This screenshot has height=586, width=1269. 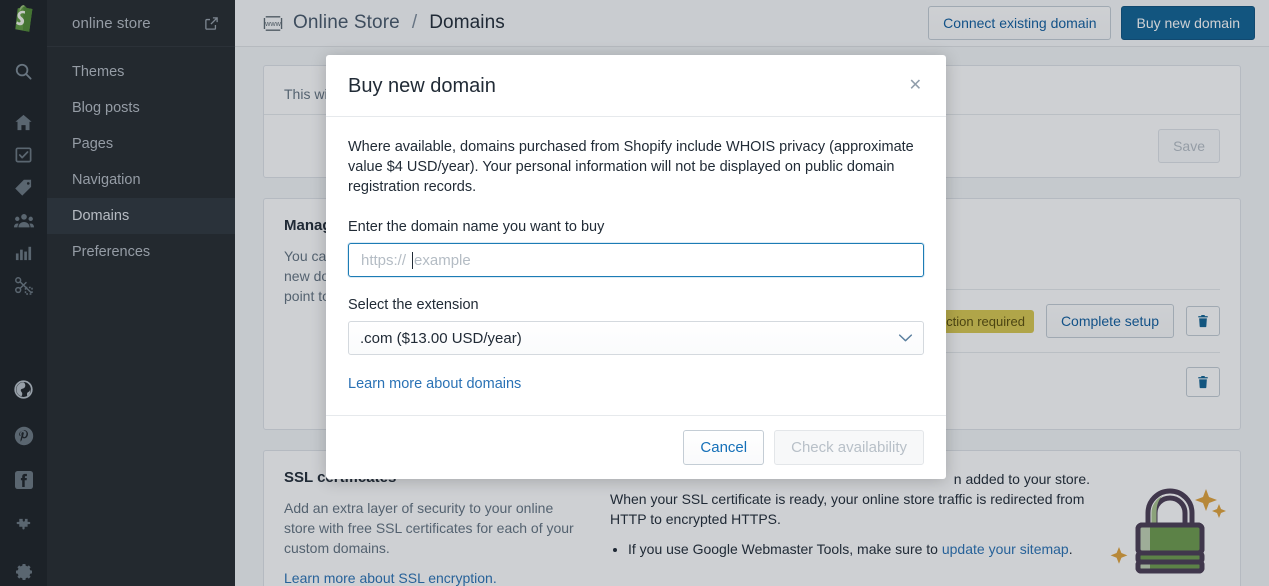 I want to click on learn-more-about-domains-link: Learn more about domains, so click(x=434, y=384).